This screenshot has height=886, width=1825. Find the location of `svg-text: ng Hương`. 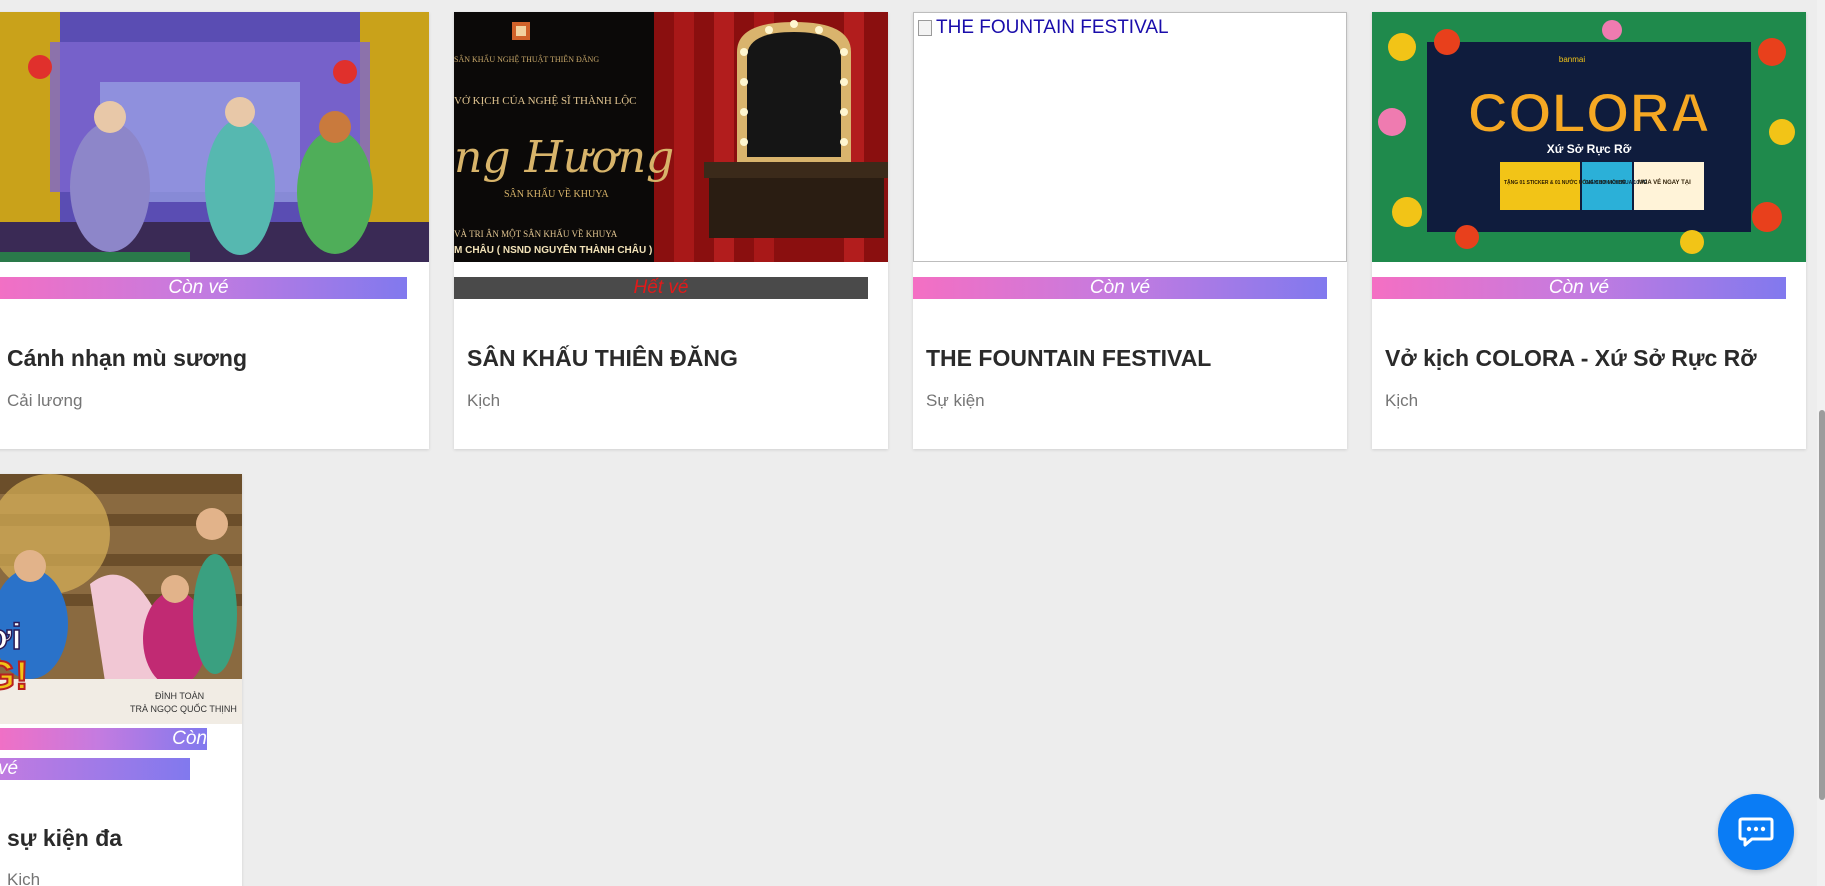

svg-text: ng Hương is located at coordinates (564, 157).